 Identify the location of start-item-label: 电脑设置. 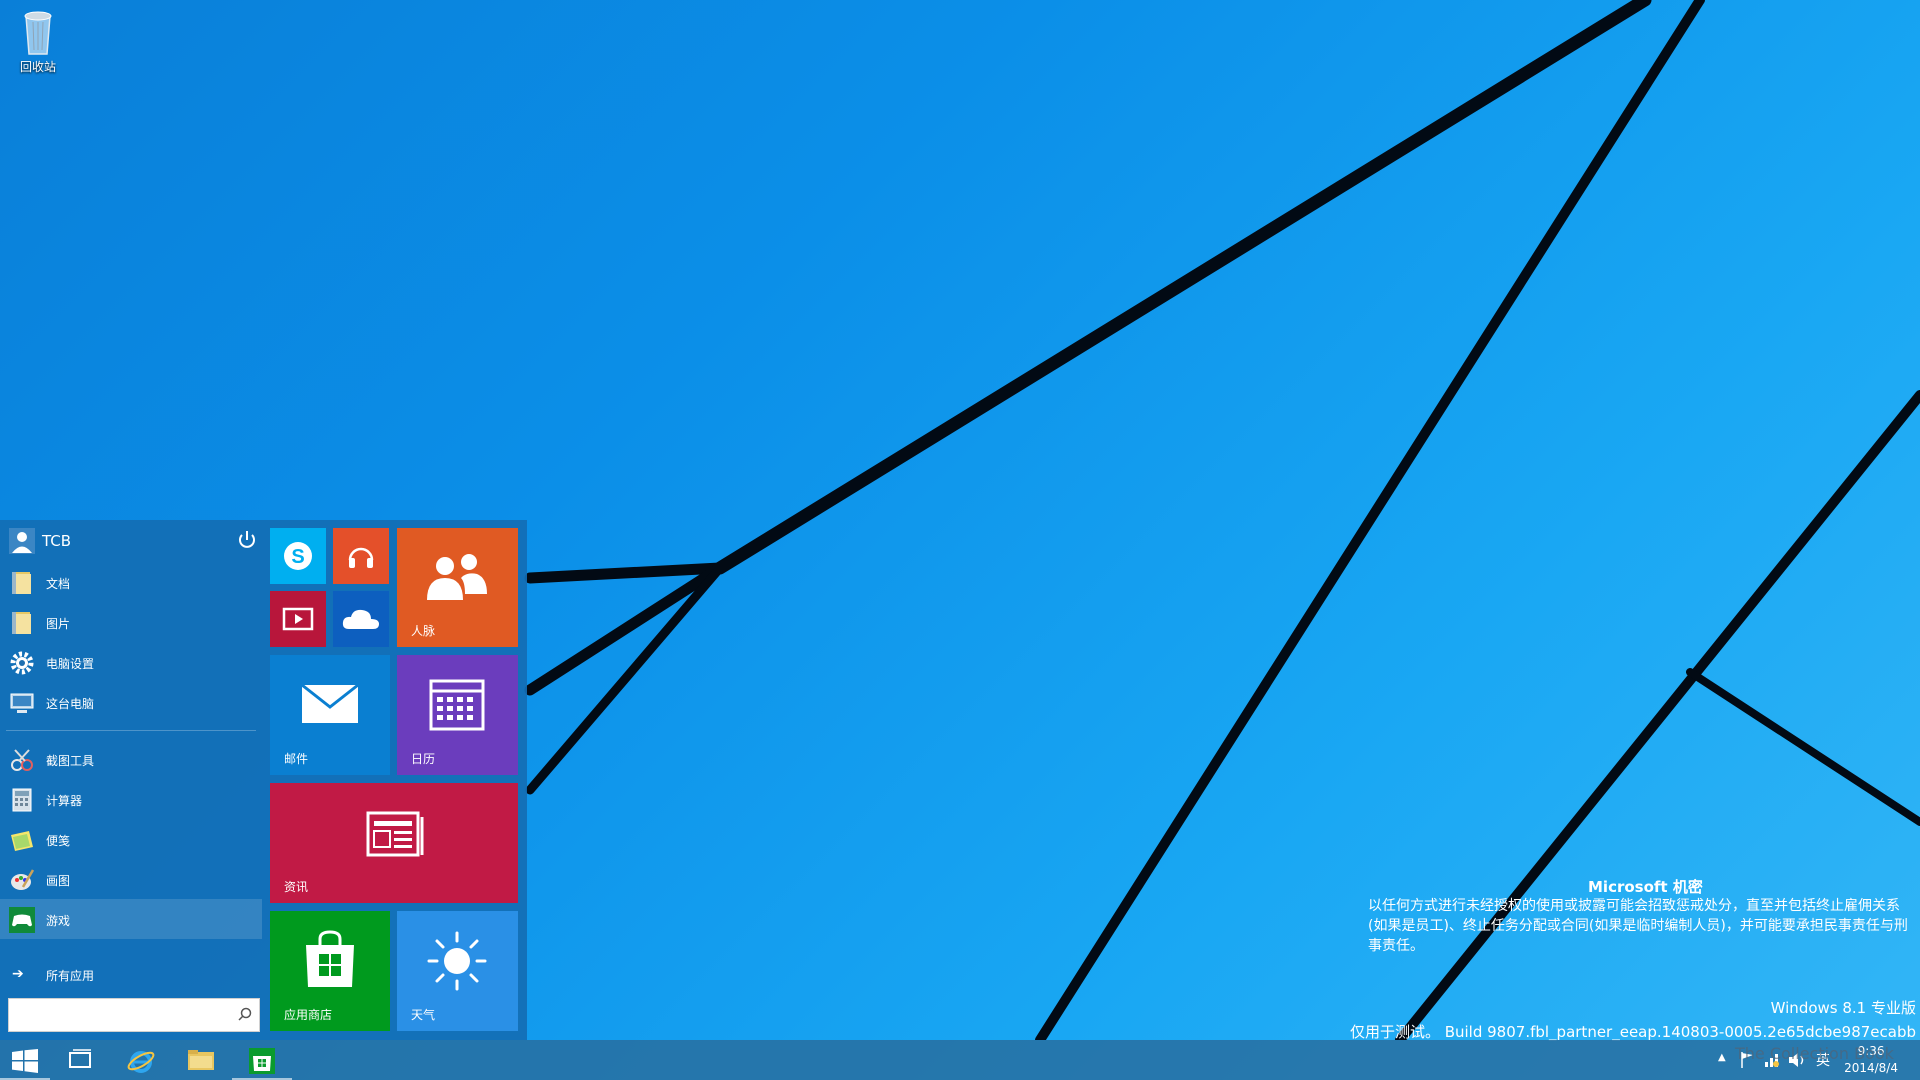
(70, 664).